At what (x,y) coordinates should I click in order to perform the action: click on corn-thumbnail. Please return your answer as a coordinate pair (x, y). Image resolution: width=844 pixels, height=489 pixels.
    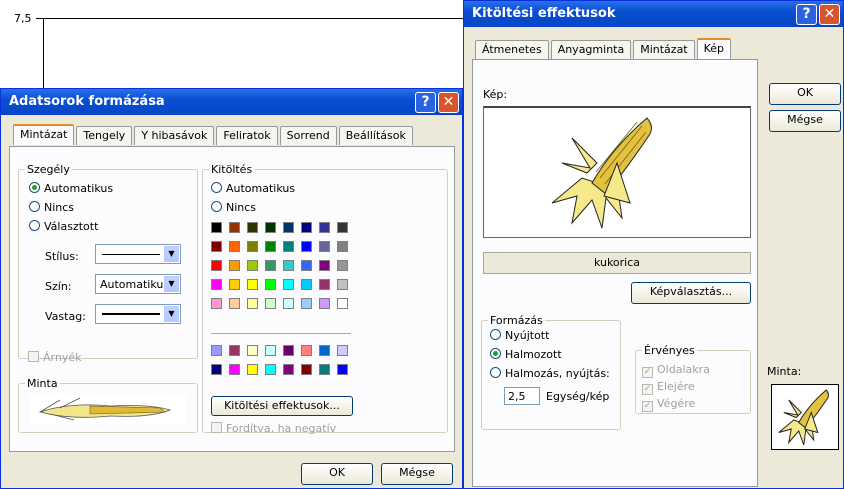
    Looking at the image, I should click on (803, 417).